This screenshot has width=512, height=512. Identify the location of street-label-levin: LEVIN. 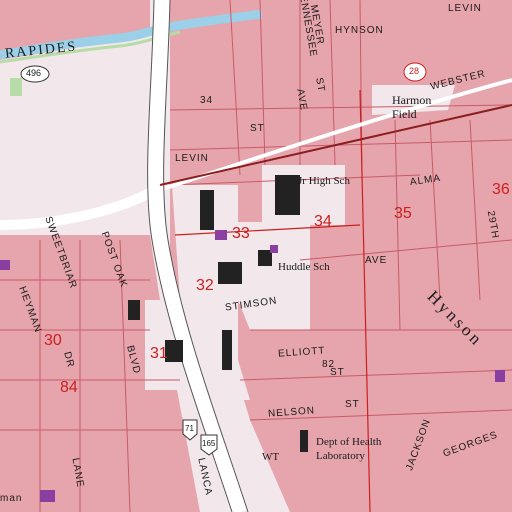
(192, 158).